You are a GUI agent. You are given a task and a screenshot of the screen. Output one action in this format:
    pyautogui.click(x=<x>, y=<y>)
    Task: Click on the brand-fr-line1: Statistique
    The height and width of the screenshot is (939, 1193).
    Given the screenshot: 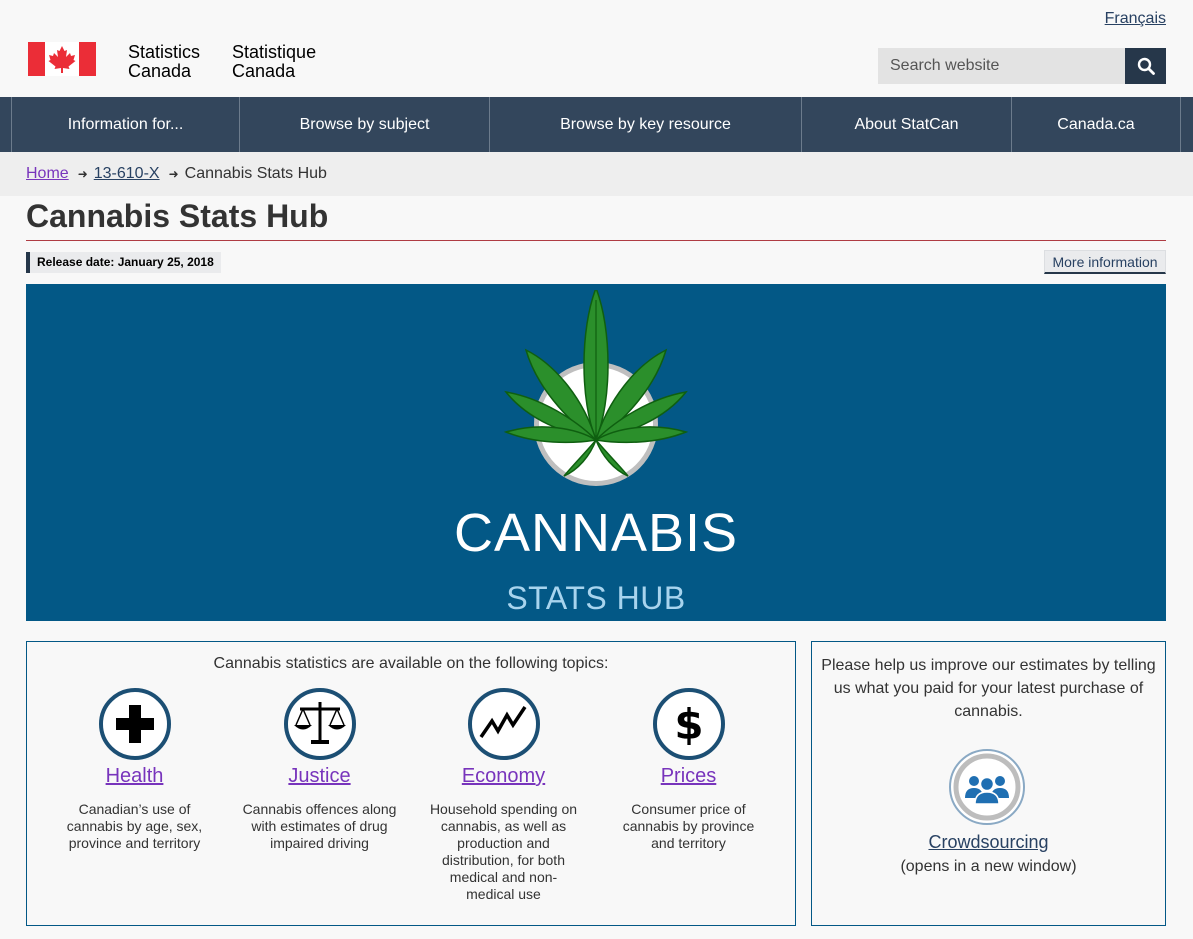 What is the action you would take?
    pyautogui.click(x=274, y=52)
    